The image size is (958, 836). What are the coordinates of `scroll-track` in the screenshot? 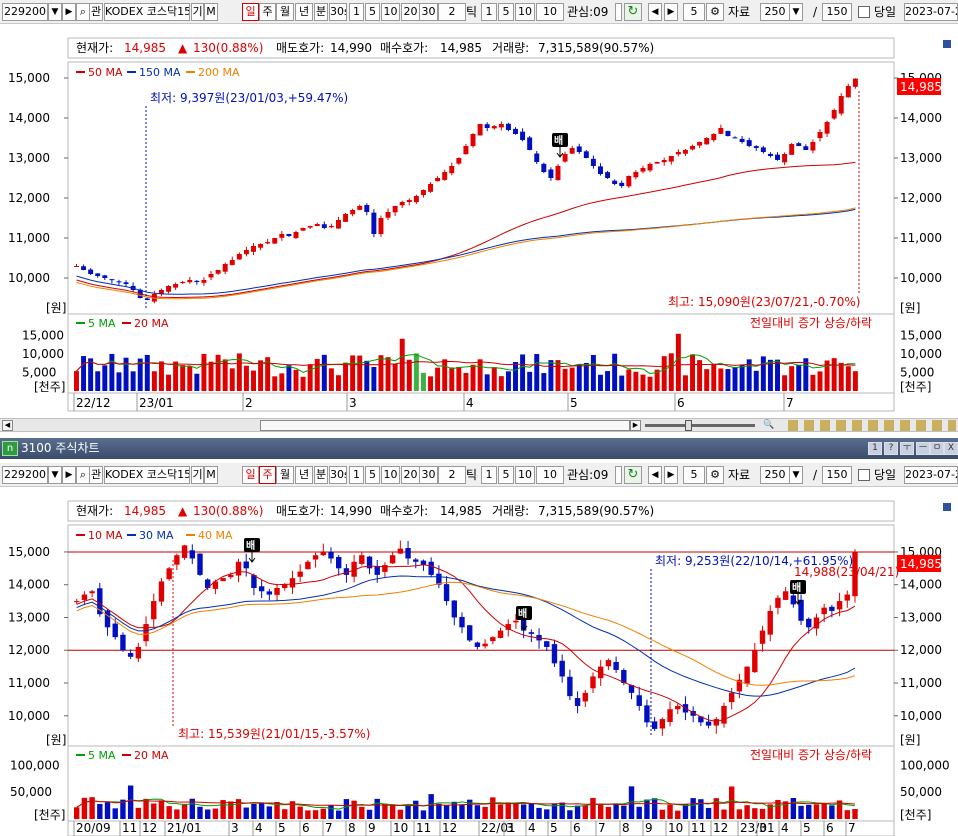 It's located at (445, 425).